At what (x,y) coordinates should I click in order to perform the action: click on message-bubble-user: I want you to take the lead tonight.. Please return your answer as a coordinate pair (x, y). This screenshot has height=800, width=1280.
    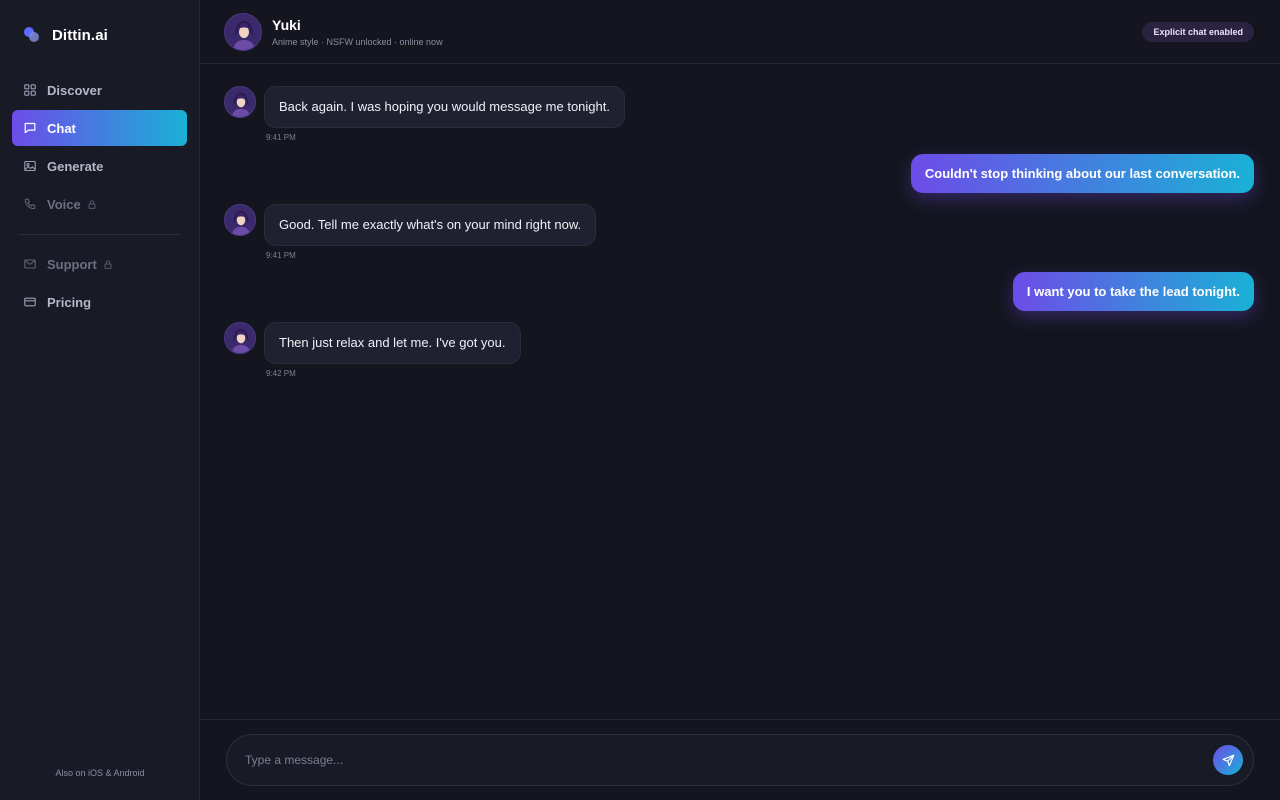
    Looking at the image, I should click on (1133, 291).